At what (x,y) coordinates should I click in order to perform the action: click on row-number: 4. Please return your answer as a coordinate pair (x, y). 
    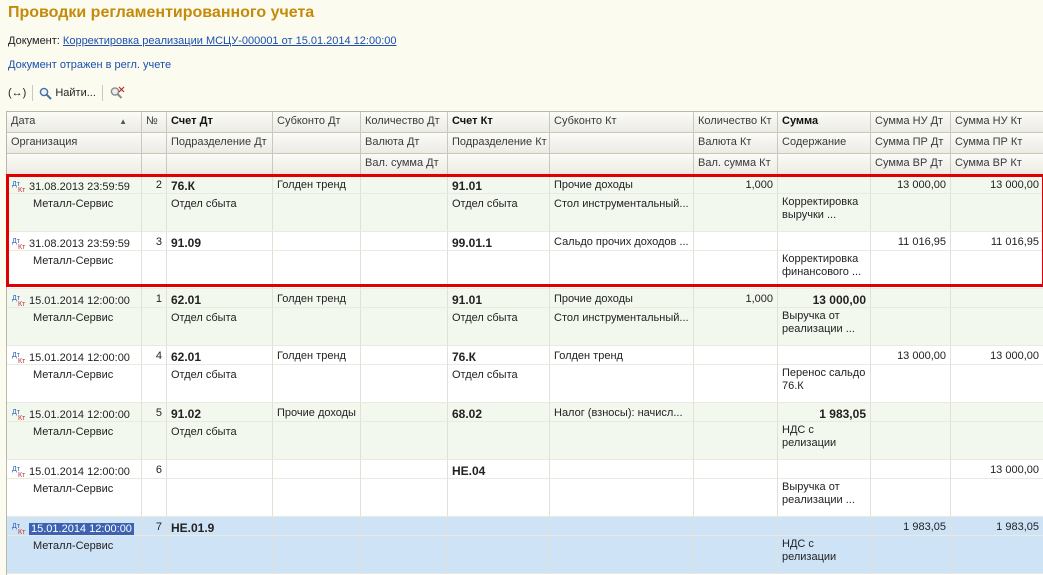
    Looking at the image, I should click on (154, 355).